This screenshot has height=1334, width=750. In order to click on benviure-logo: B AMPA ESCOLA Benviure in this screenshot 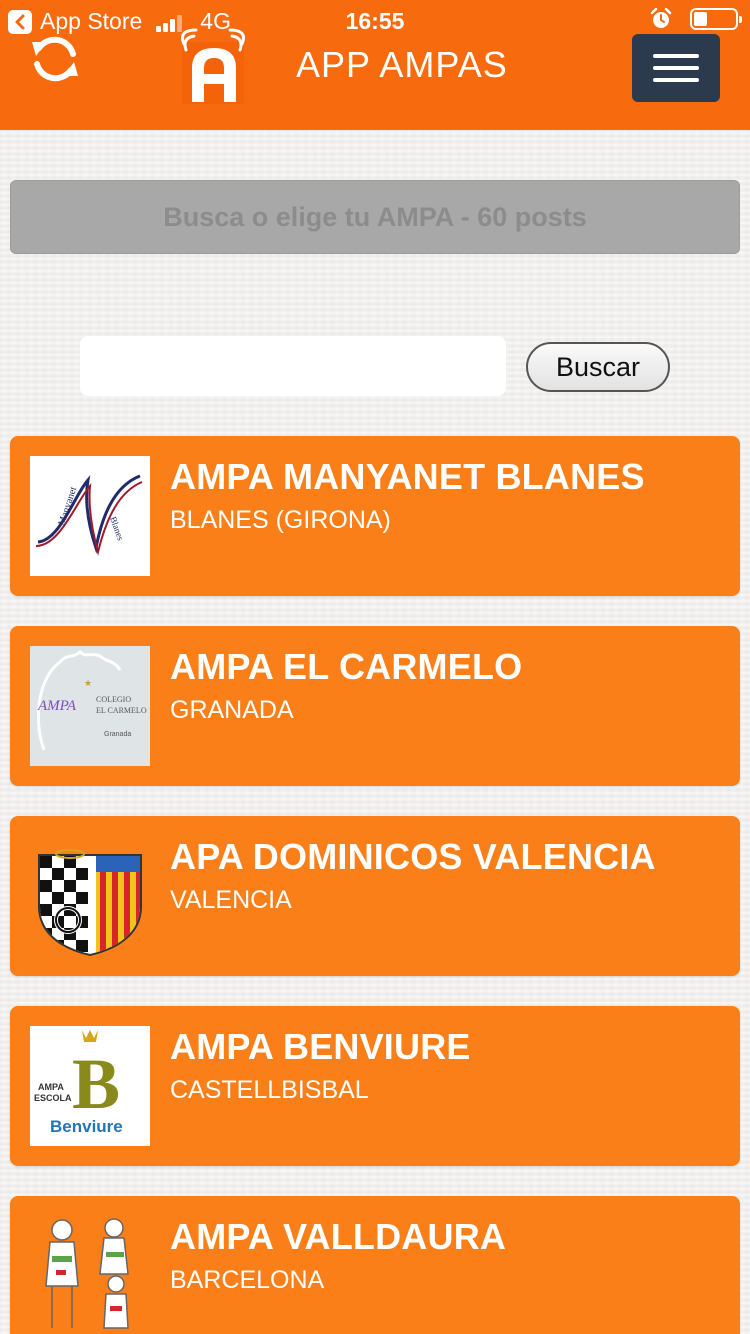, I will do `click(90, 1086)`.